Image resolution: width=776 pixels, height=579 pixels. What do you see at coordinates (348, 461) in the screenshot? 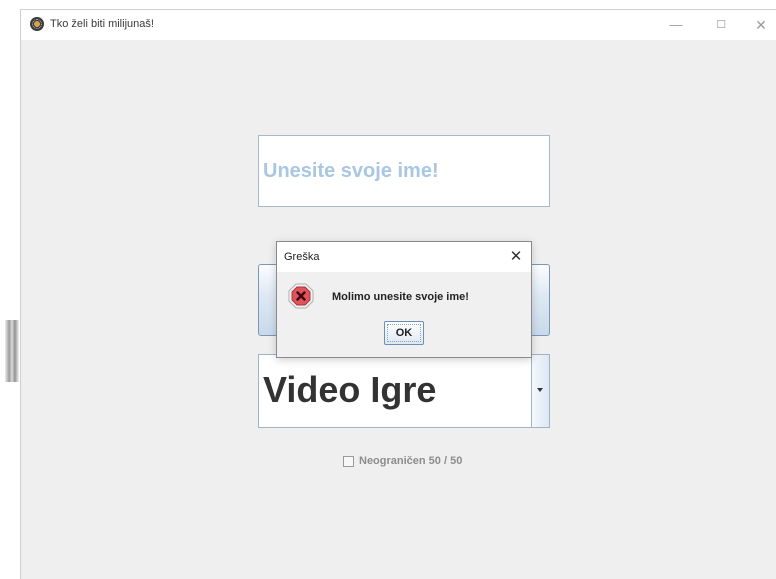
I see `checkbox-box` at bounding box center [348, 461].